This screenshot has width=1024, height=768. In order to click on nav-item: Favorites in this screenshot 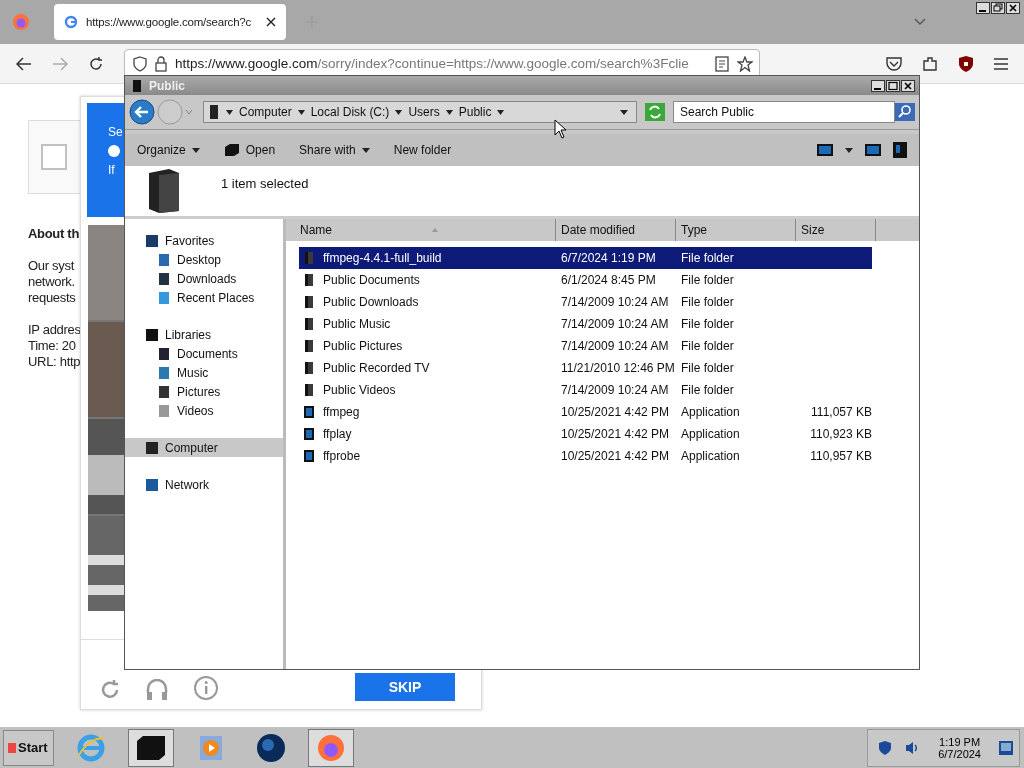, I will do `click(204, 240)`.